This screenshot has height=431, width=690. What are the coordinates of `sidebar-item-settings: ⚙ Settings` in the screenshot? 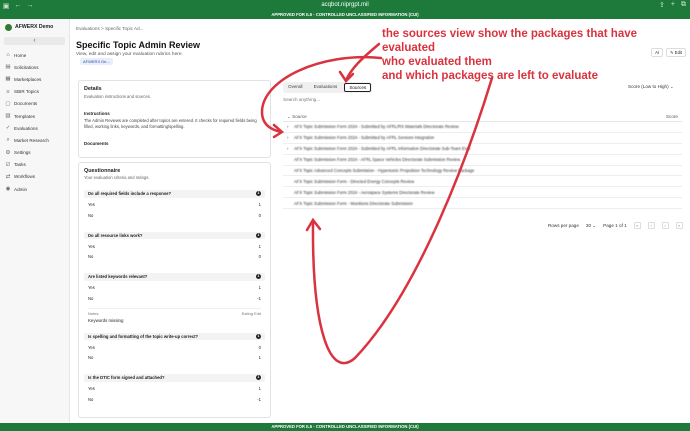 It's located at (34, 153).